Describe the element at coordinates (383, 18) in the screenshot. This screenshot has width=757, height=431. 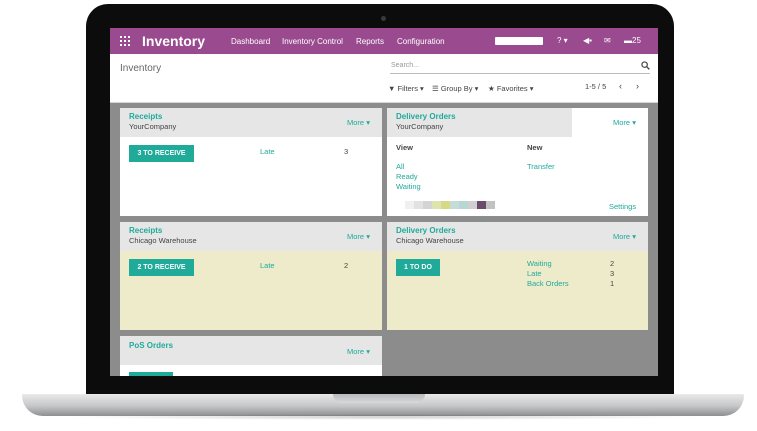
I see `webcam` at that location.